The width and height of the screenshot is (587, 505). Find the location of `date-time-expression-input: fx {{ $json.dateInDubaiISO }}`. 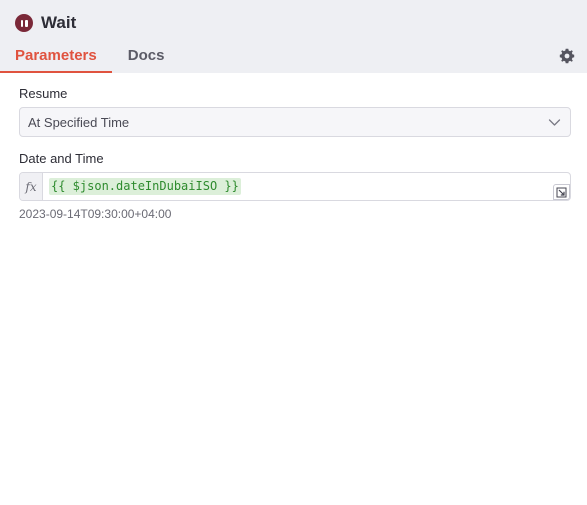

date-time-expression-input: fx {{ $json.dateInDubaiISO }} is located at coordinates (295, 186).